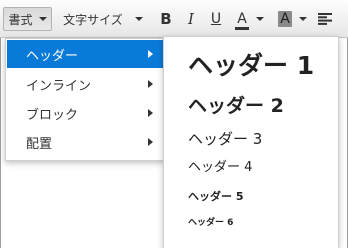 This screenshot has height=248, width=348. I want to click on submenu-item-h3: ヘッダー 3, so click(259, 139).